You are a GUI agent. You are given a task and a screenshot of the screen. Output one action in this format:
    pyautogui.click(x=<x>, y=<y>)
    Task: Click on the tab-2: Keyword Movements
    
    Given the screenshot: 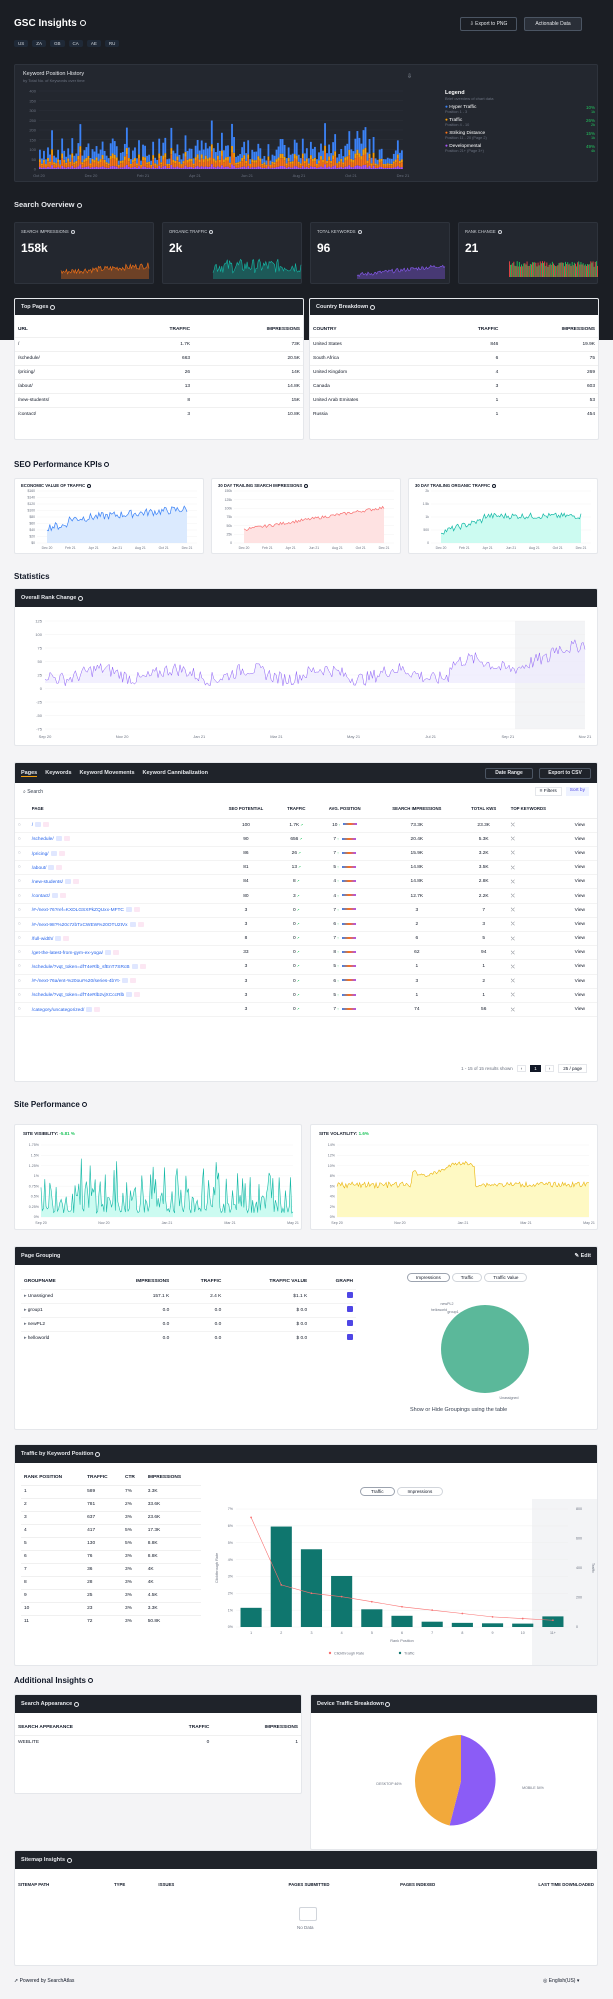 What is the action you would take?
    pyautogui.click(x=107, y=773)
    